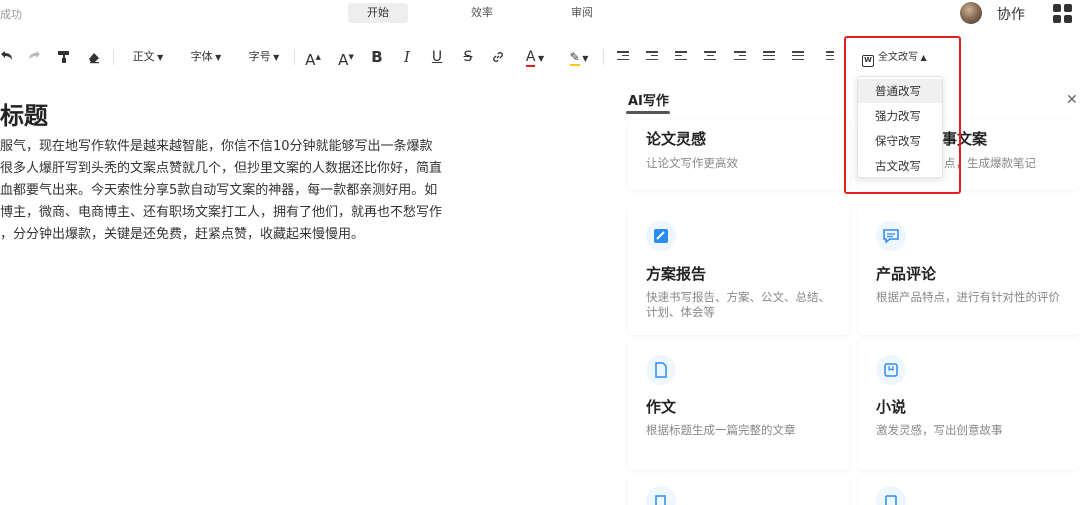  I want to click on copy-icon, so click(661, 495).